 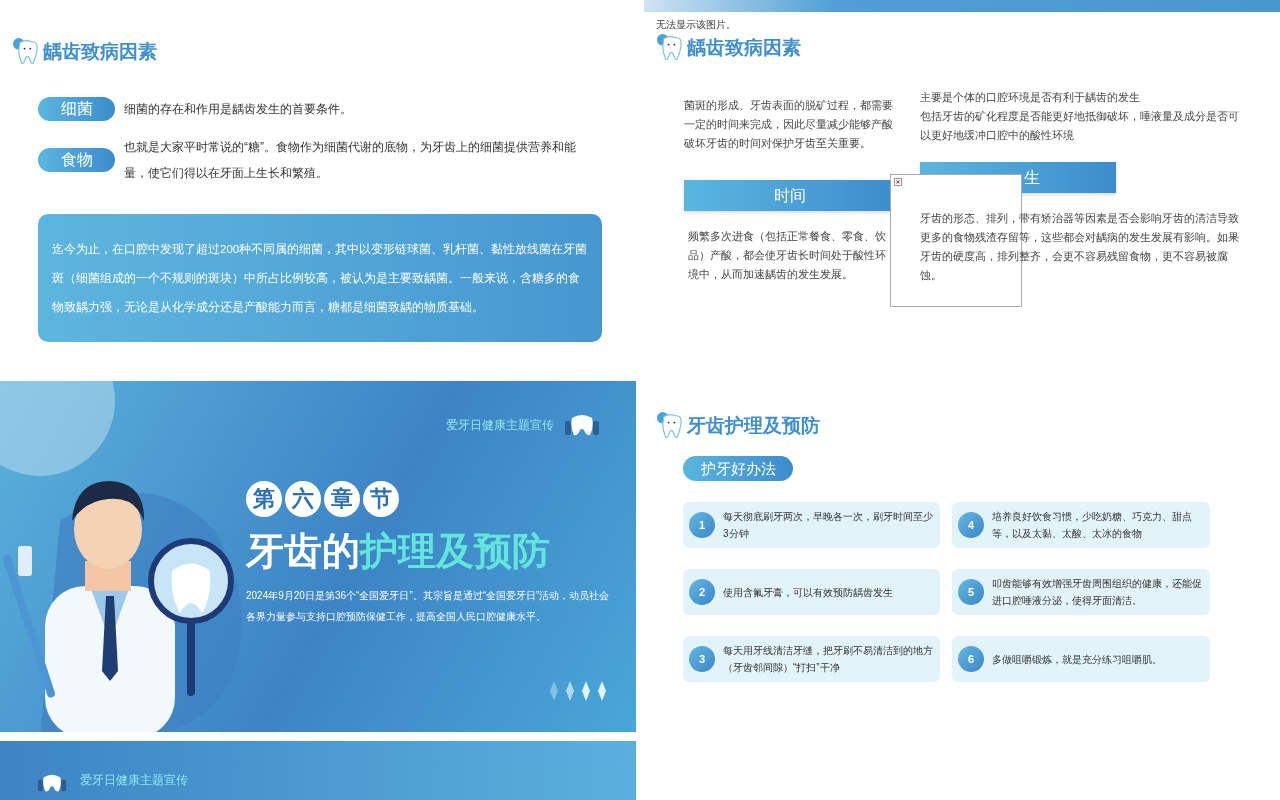 I want to click on step-number: 2, so click(x=702, y=592).